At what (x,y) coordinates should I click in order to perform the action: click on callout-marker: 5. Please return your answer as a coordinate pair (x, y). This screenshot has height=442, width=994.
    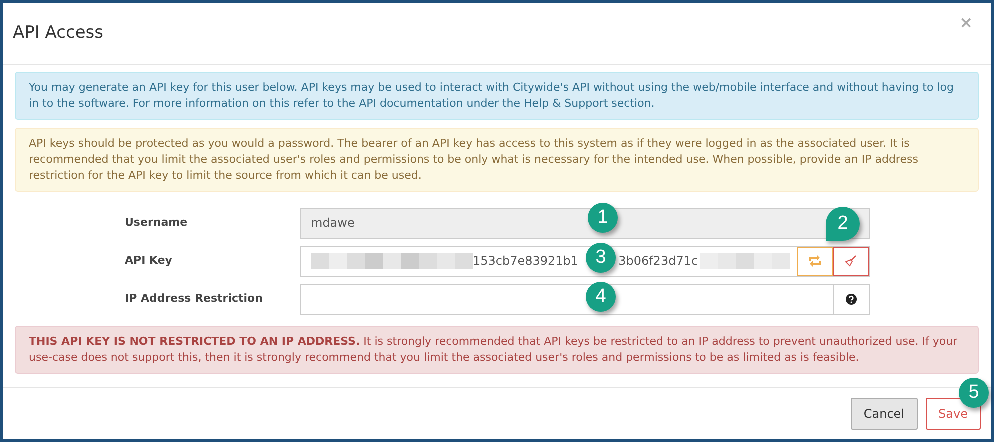
    Looking at the image, I should click on (974, 393).